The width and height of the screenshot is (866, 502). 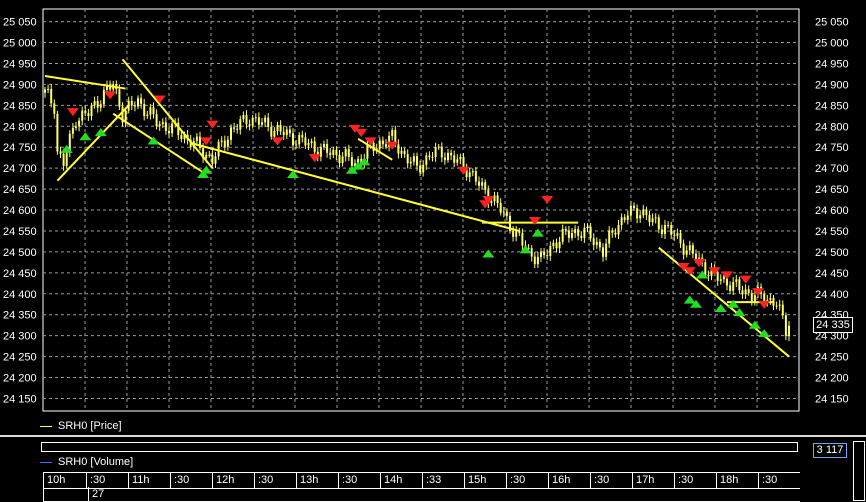 I want to click on trendline, so click(x=167, y=113).